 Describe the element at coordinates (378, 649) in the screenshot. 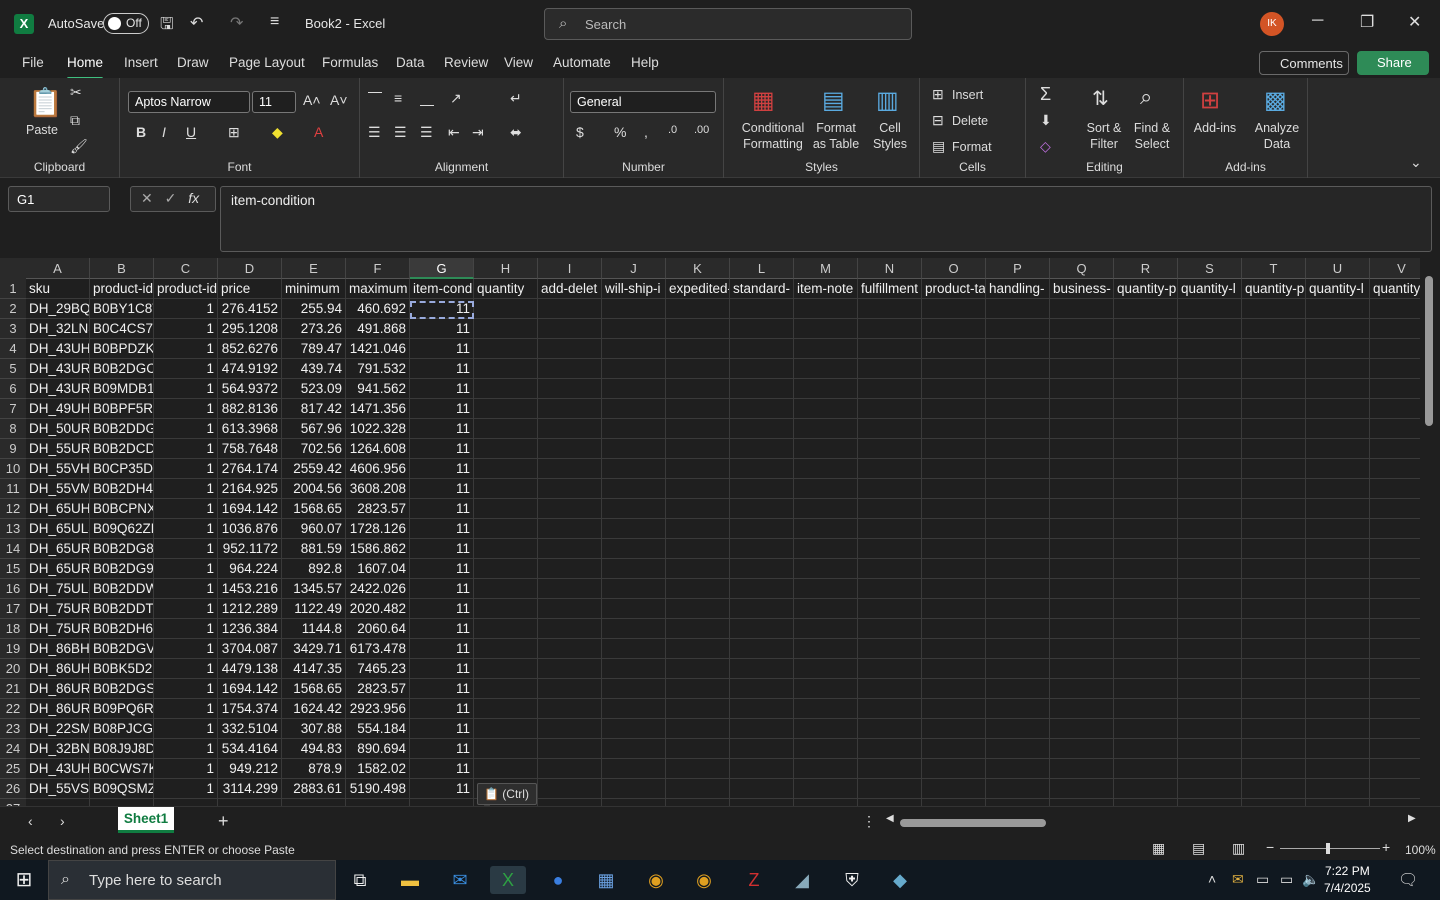

I see `cell: 6173.478` at that location.